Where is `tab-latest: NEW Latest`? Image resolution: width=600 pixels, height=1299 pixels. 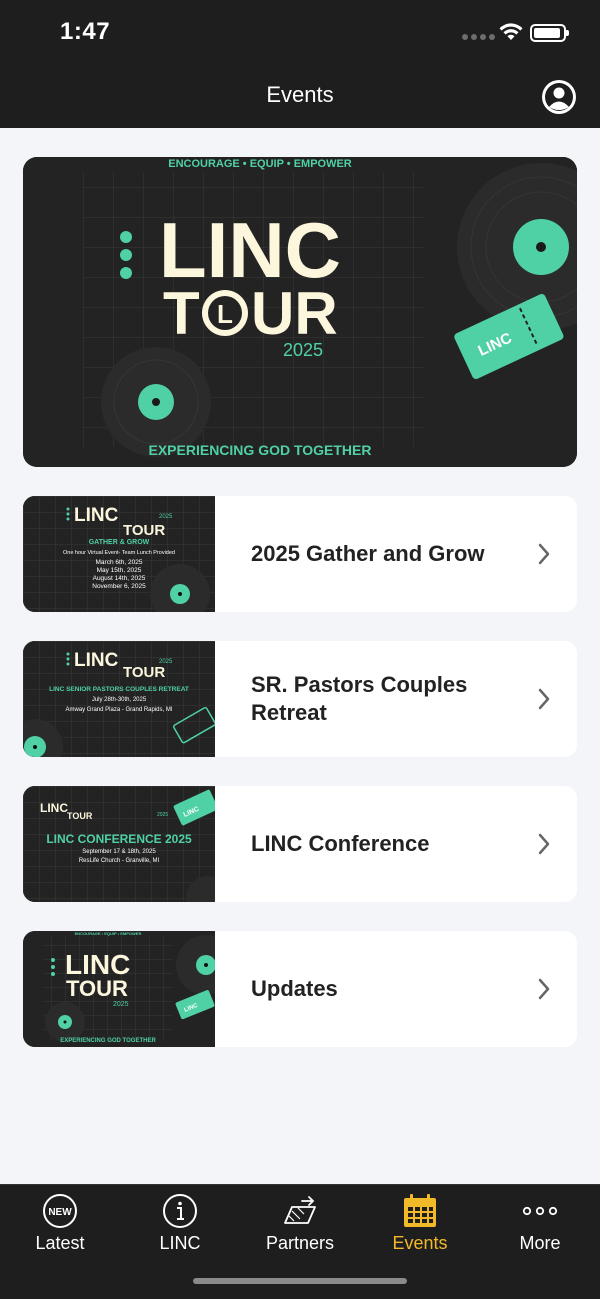
tab-latest: NEW Latest is located at coordinates (60, 1225).